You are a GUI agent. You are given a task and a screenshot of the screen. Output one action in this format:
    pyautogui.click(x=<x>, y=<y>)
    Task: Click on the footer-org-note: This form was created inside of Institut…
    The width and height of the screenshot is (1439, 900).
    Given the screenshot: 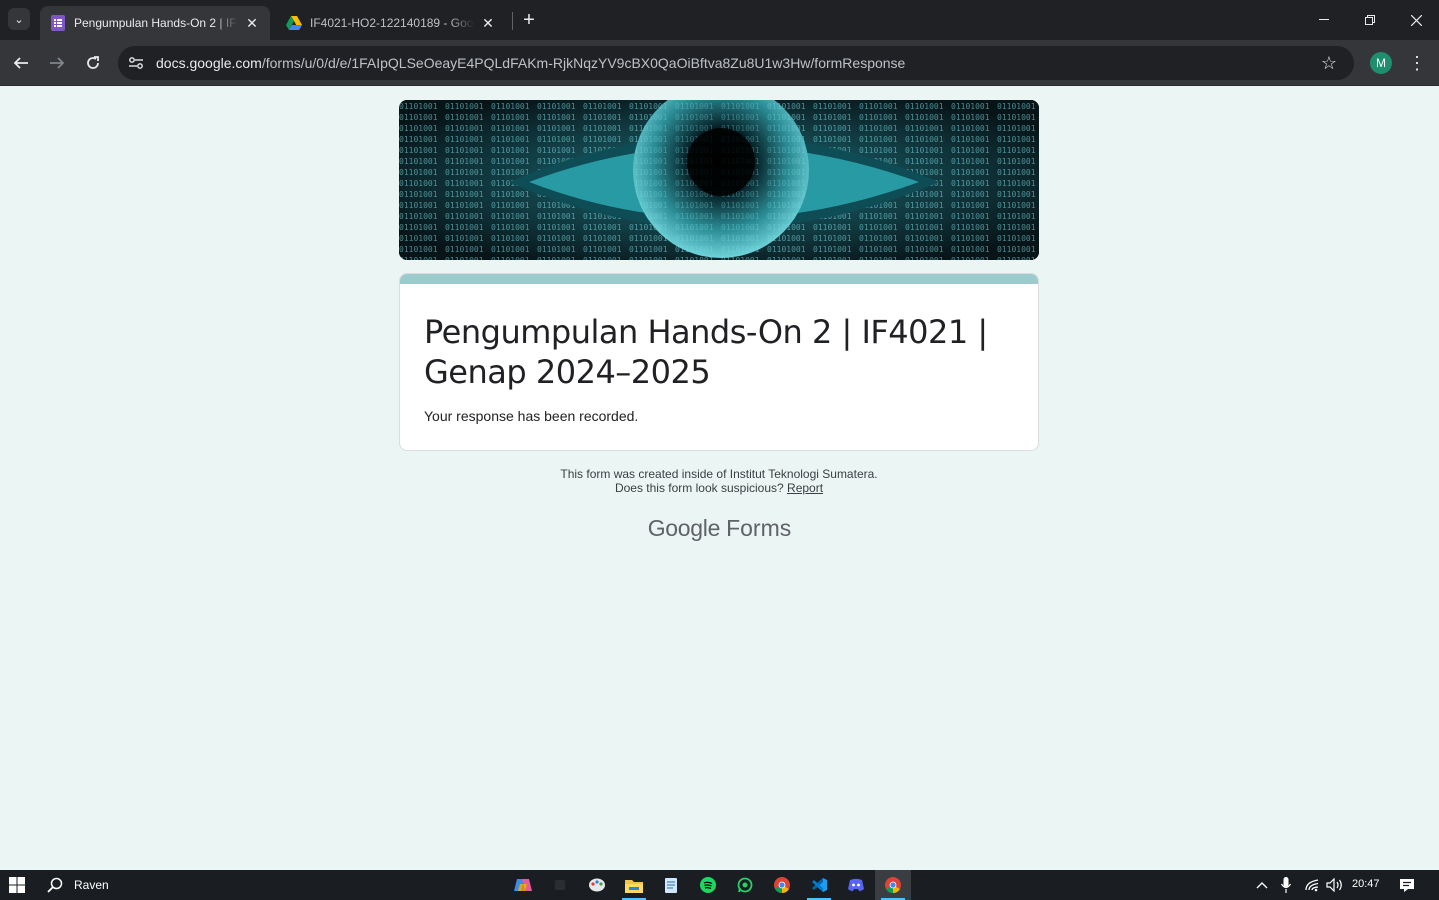 What is the action you would take?
    pyautogui.click(x=719, y=474)
    